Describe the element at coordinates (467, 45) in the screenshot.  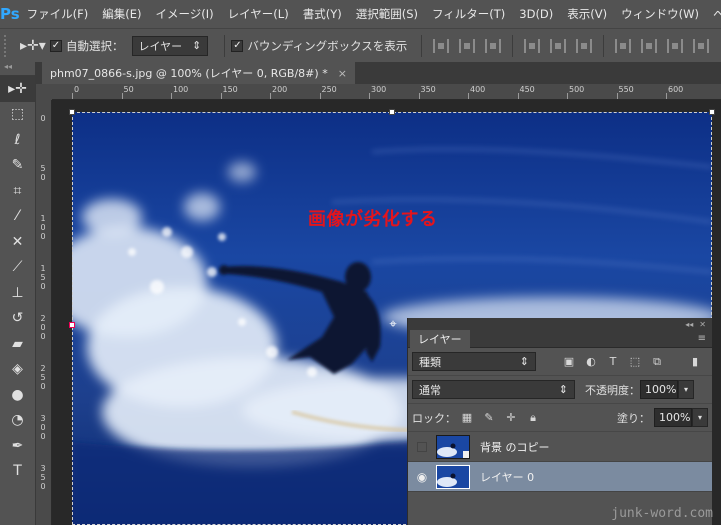
I see `align-vcenter-icon` at that location.